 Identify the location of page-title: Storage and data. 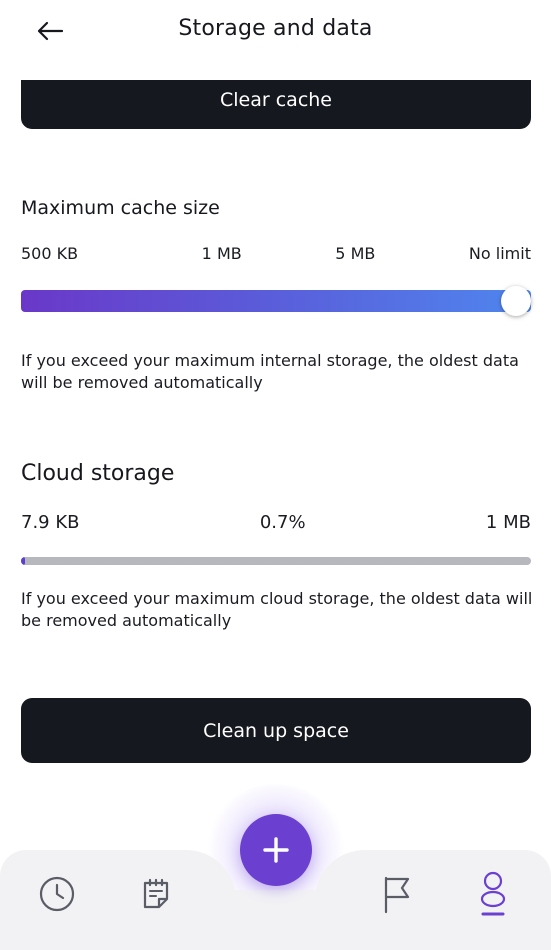
(275, 28).